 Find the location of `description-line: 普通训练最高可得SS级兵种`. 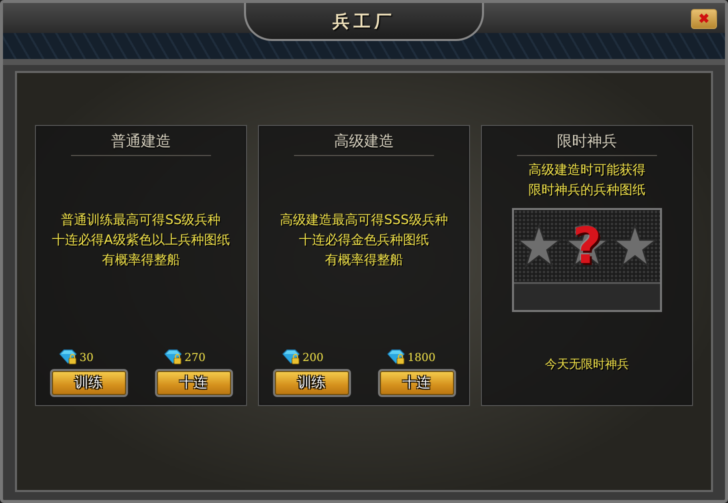

description-line: 普通训练最高可得SS级兵种 is located at coordinates (141, 221).